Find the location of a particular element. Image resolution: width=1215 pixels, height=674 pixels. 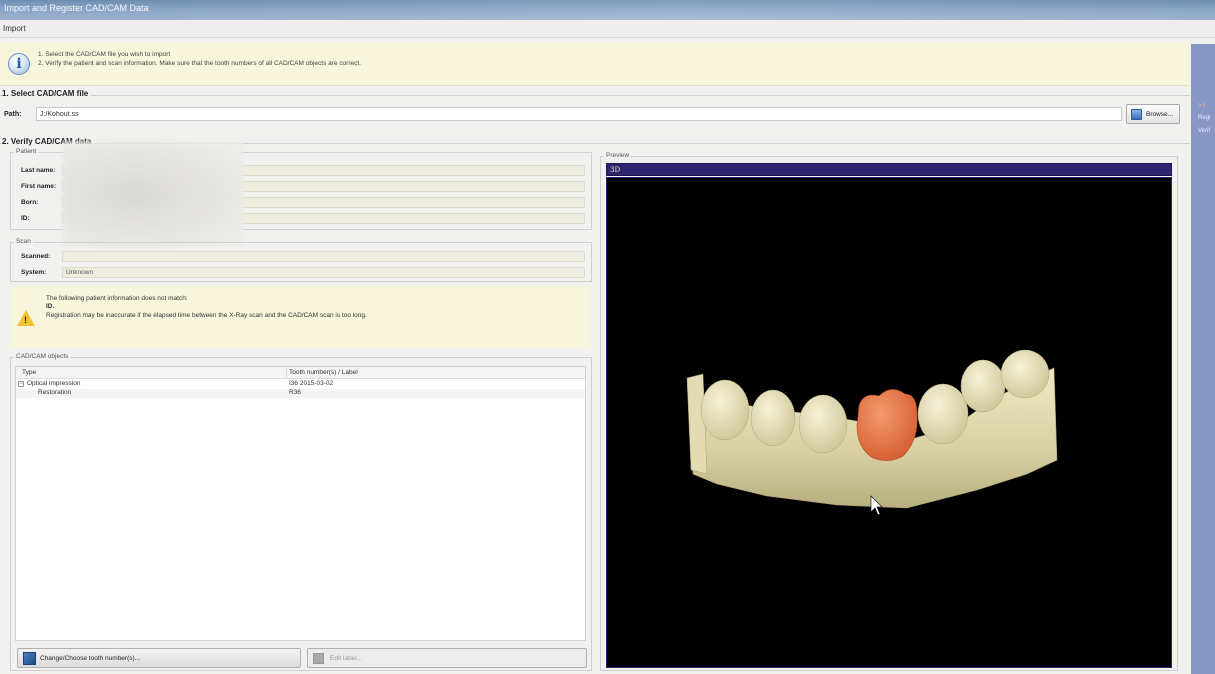

menu-import: Import is located at coordinates (14, 28).